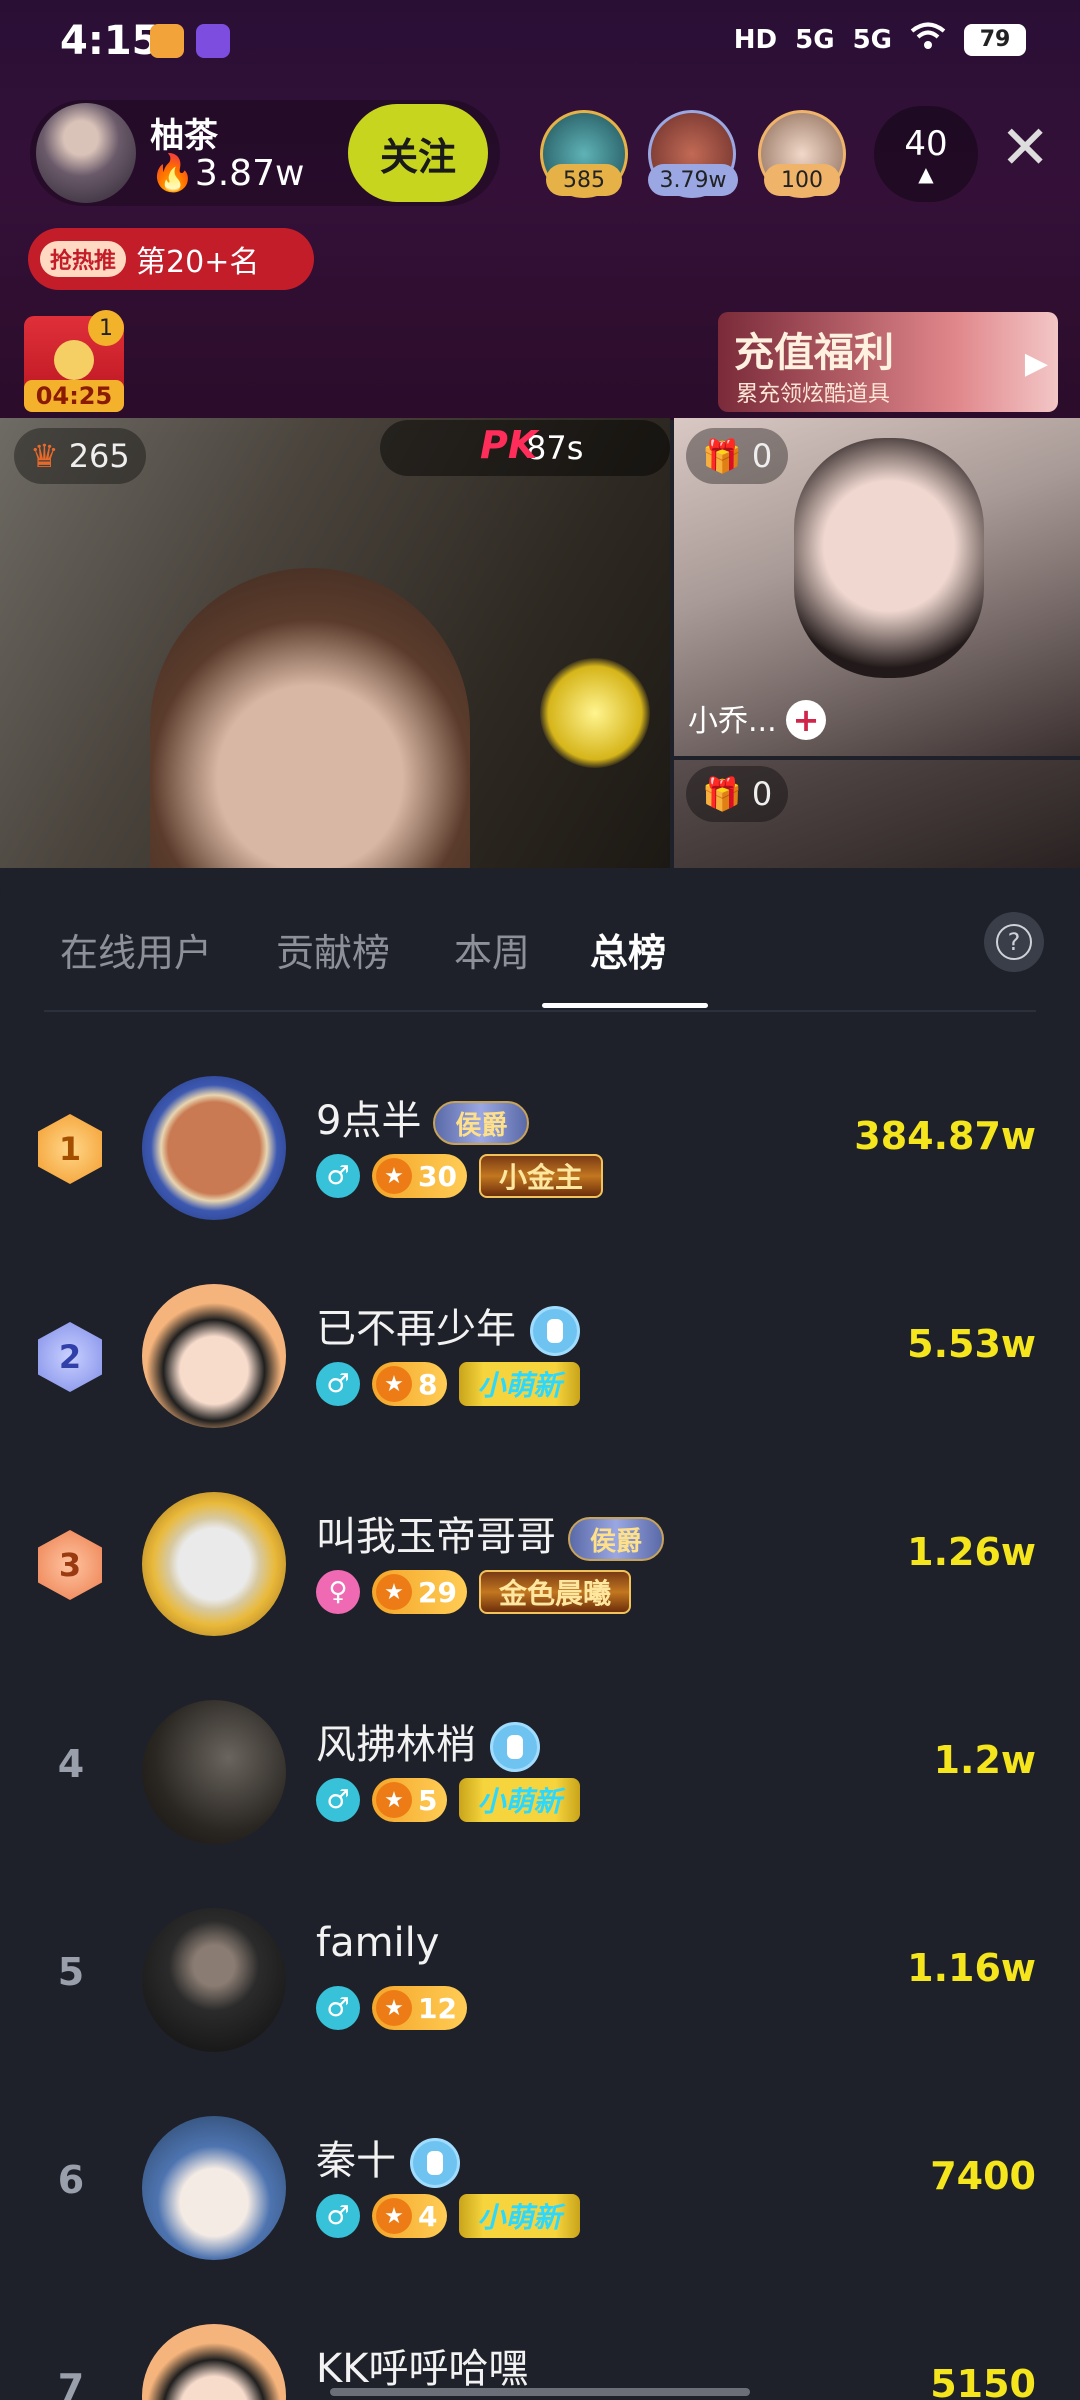 The width and height of the screenshot is (1080, 2400). What do you see at coordinates (926, 144) in the screenshot?
I see `viewer-count: 40` at bounding box center [926, 144].